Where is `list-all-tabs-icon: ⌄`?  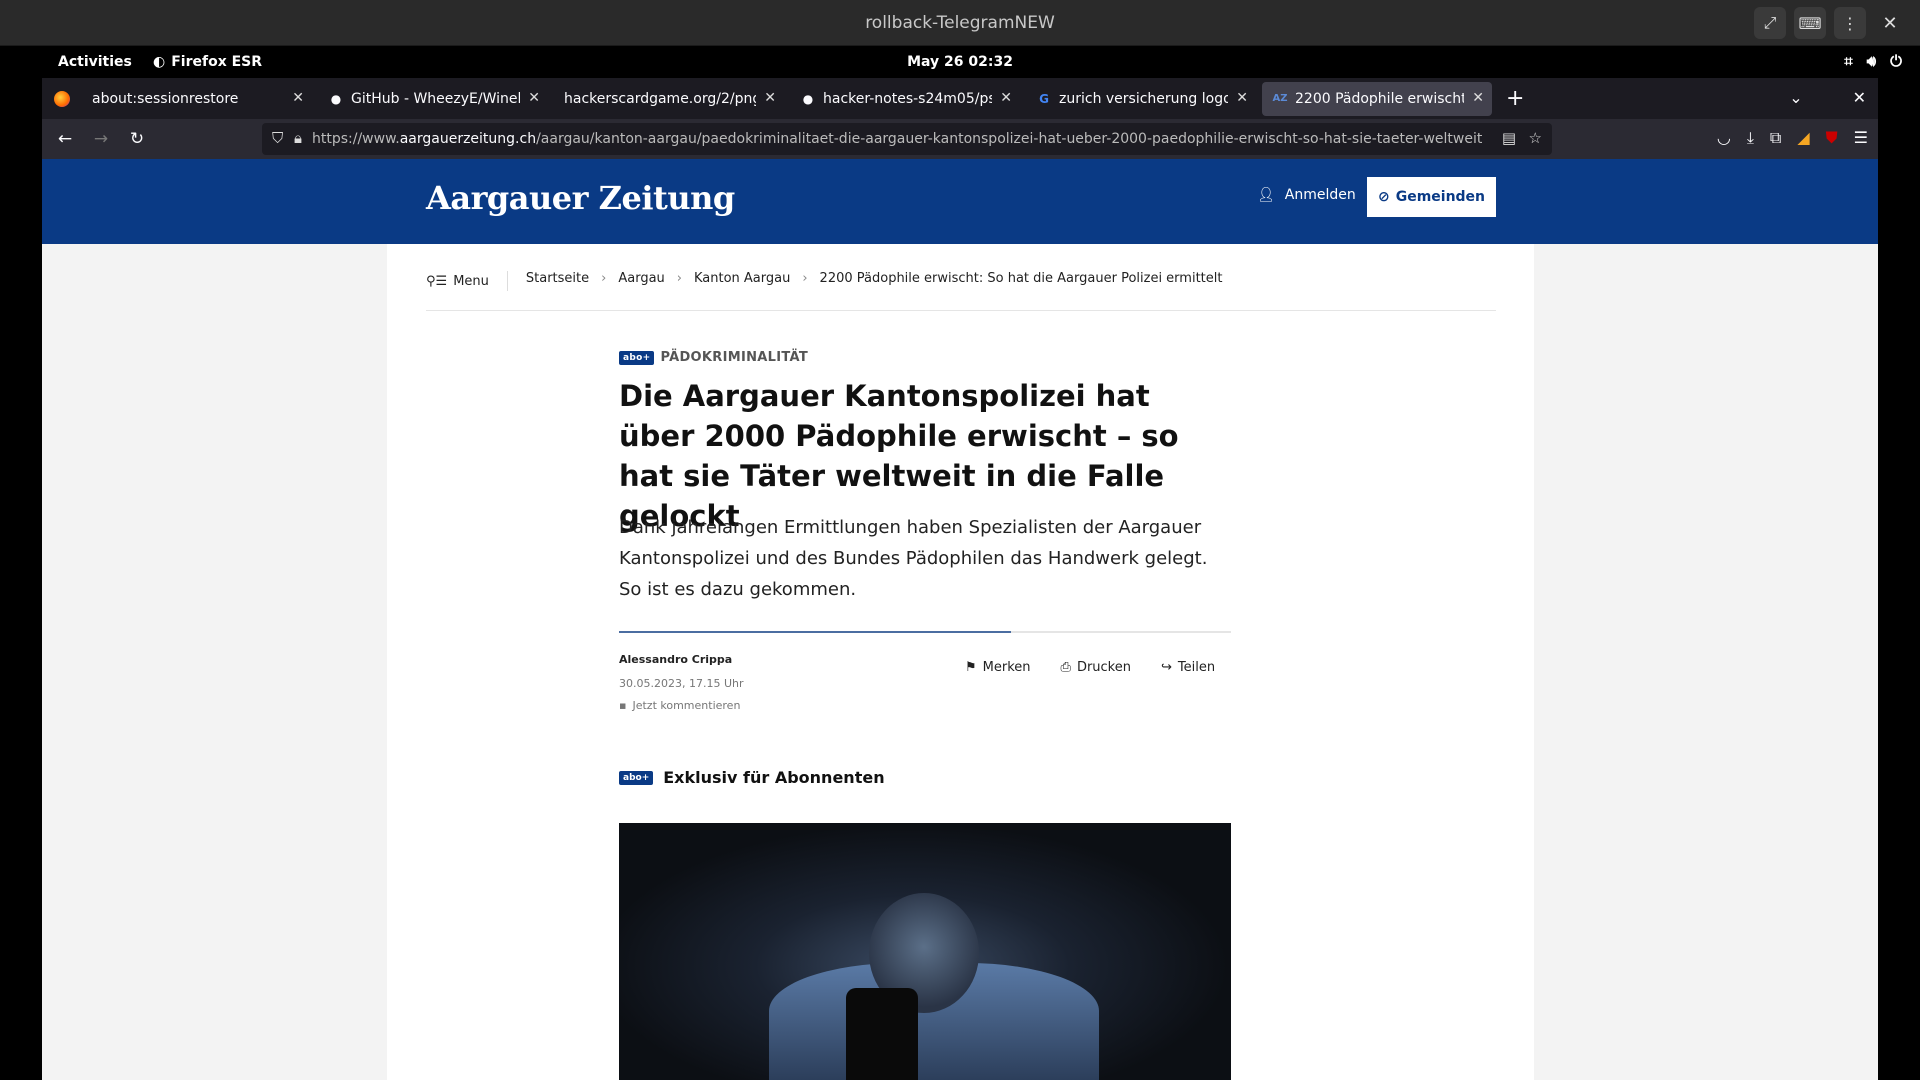
list-all-tabs-icon: ⌄ is located at coordinates (1795, 97).